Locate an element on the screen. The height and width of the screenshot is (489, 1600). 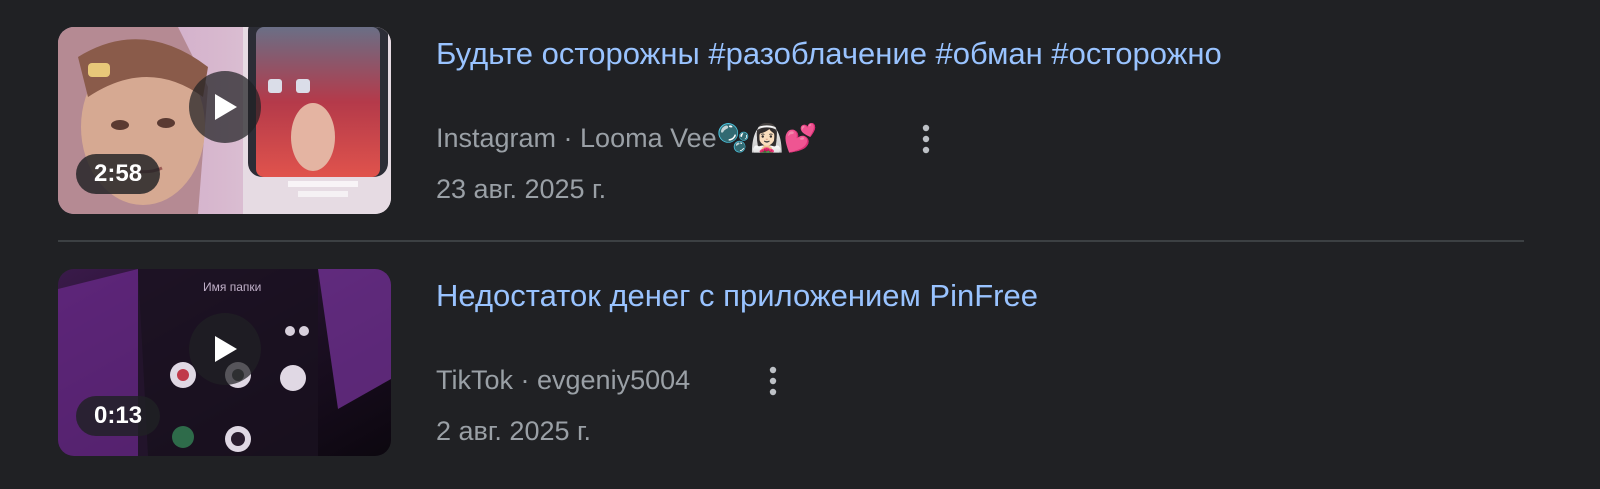
video-thumbnail: 2:58 is located at coordinates (224, 120).